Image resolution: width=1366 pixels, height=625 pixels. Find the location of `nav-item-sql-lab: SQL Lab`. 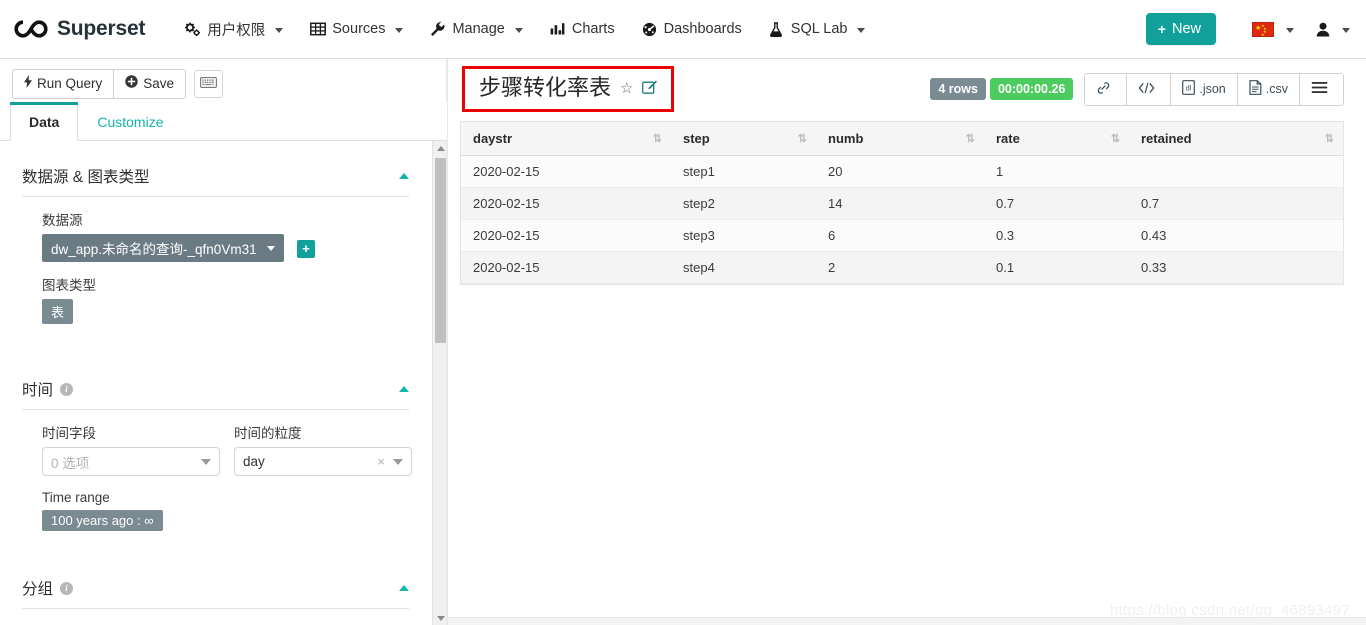

nav-item-sql-lab: SQL Lab is located at coordinates (817, 29).